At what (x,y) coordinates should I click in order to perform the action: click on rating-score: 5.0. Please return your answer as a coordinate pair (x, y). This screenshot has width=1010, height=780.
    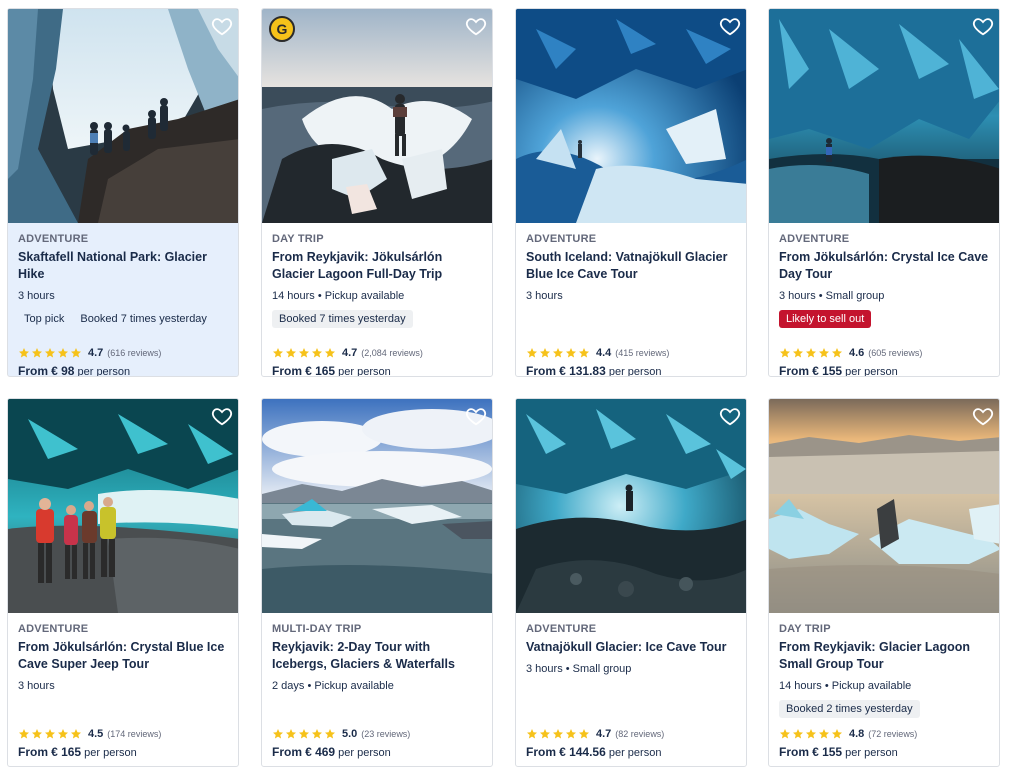
    Looking at the image, I should click on (350, 734).